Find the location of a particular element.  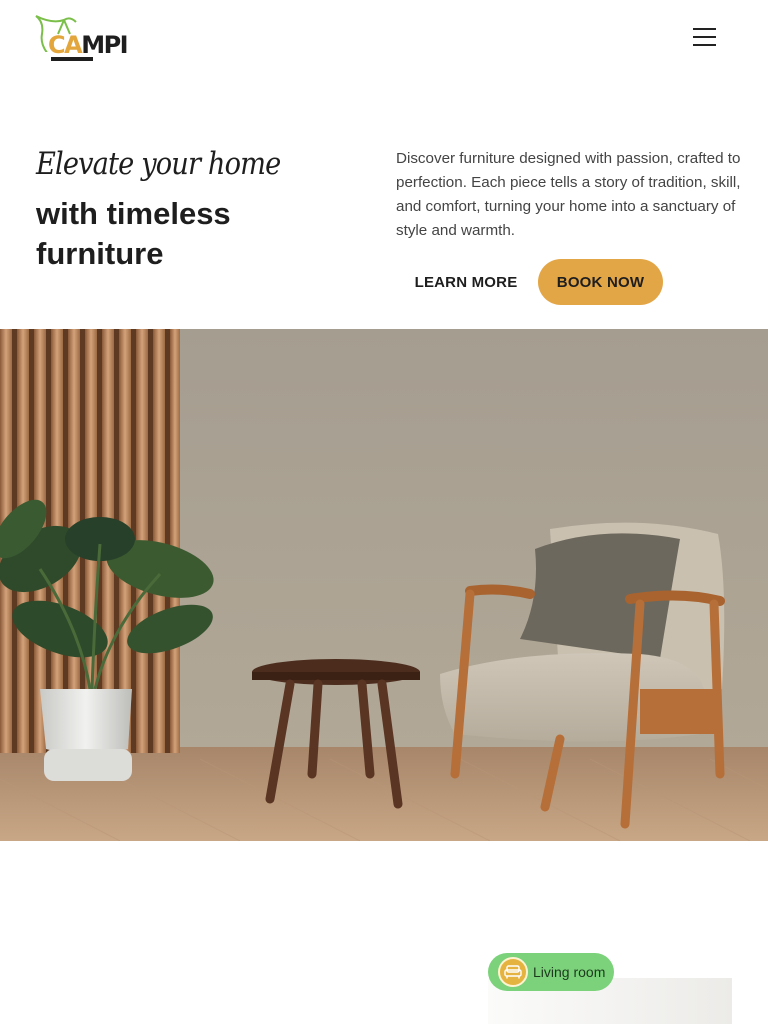

category-badge-label: Living room is located at coordinates (569, 972).